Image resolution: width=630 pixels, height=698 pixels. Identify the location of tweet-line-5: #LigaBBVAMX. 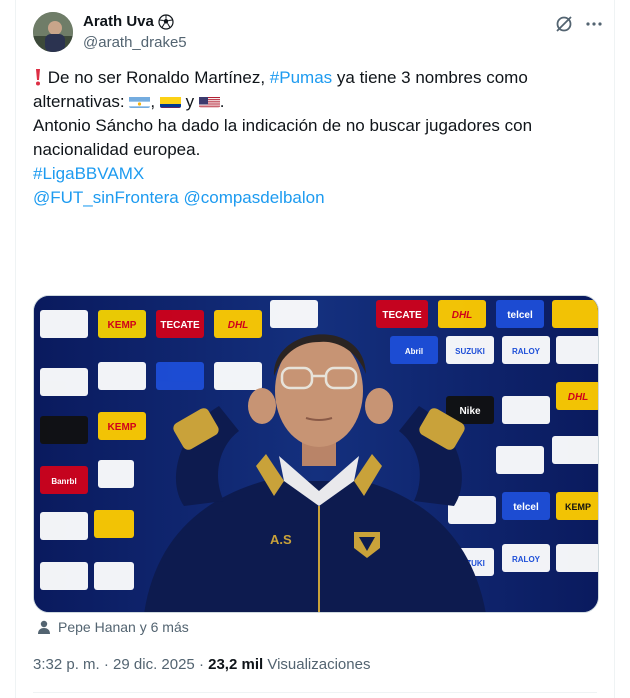
(318, 174).